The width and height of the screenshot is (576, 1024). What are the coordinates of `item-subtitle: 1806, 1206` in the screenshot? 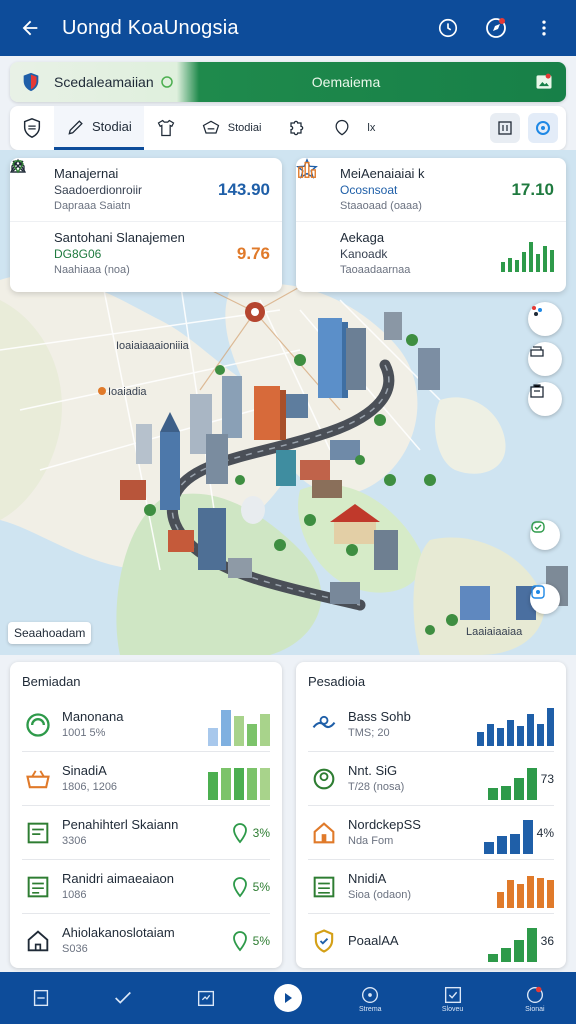 It's located at (90, 786).